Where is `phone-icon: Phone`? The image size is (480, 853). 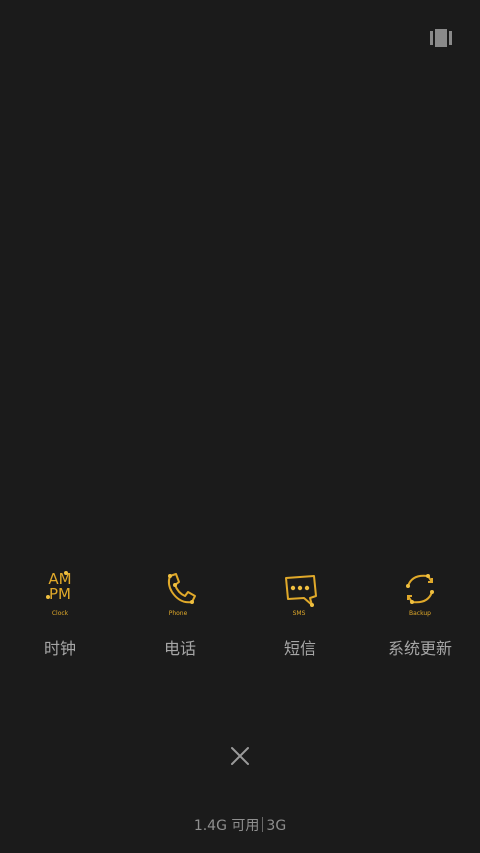
phone-icon: Phone is located at coordinates (181, 595).